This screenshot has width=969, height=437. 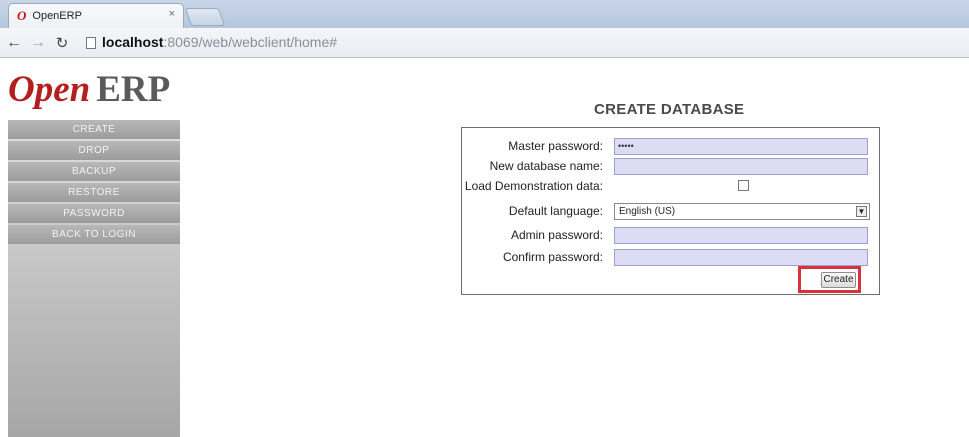 I want to click on browser-tab: O OpenERP ×, so click(x=96, y=15).